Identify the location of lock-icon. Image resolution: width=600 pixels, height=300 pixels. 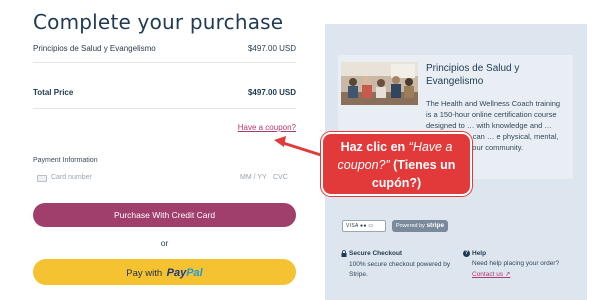
(344, 253).